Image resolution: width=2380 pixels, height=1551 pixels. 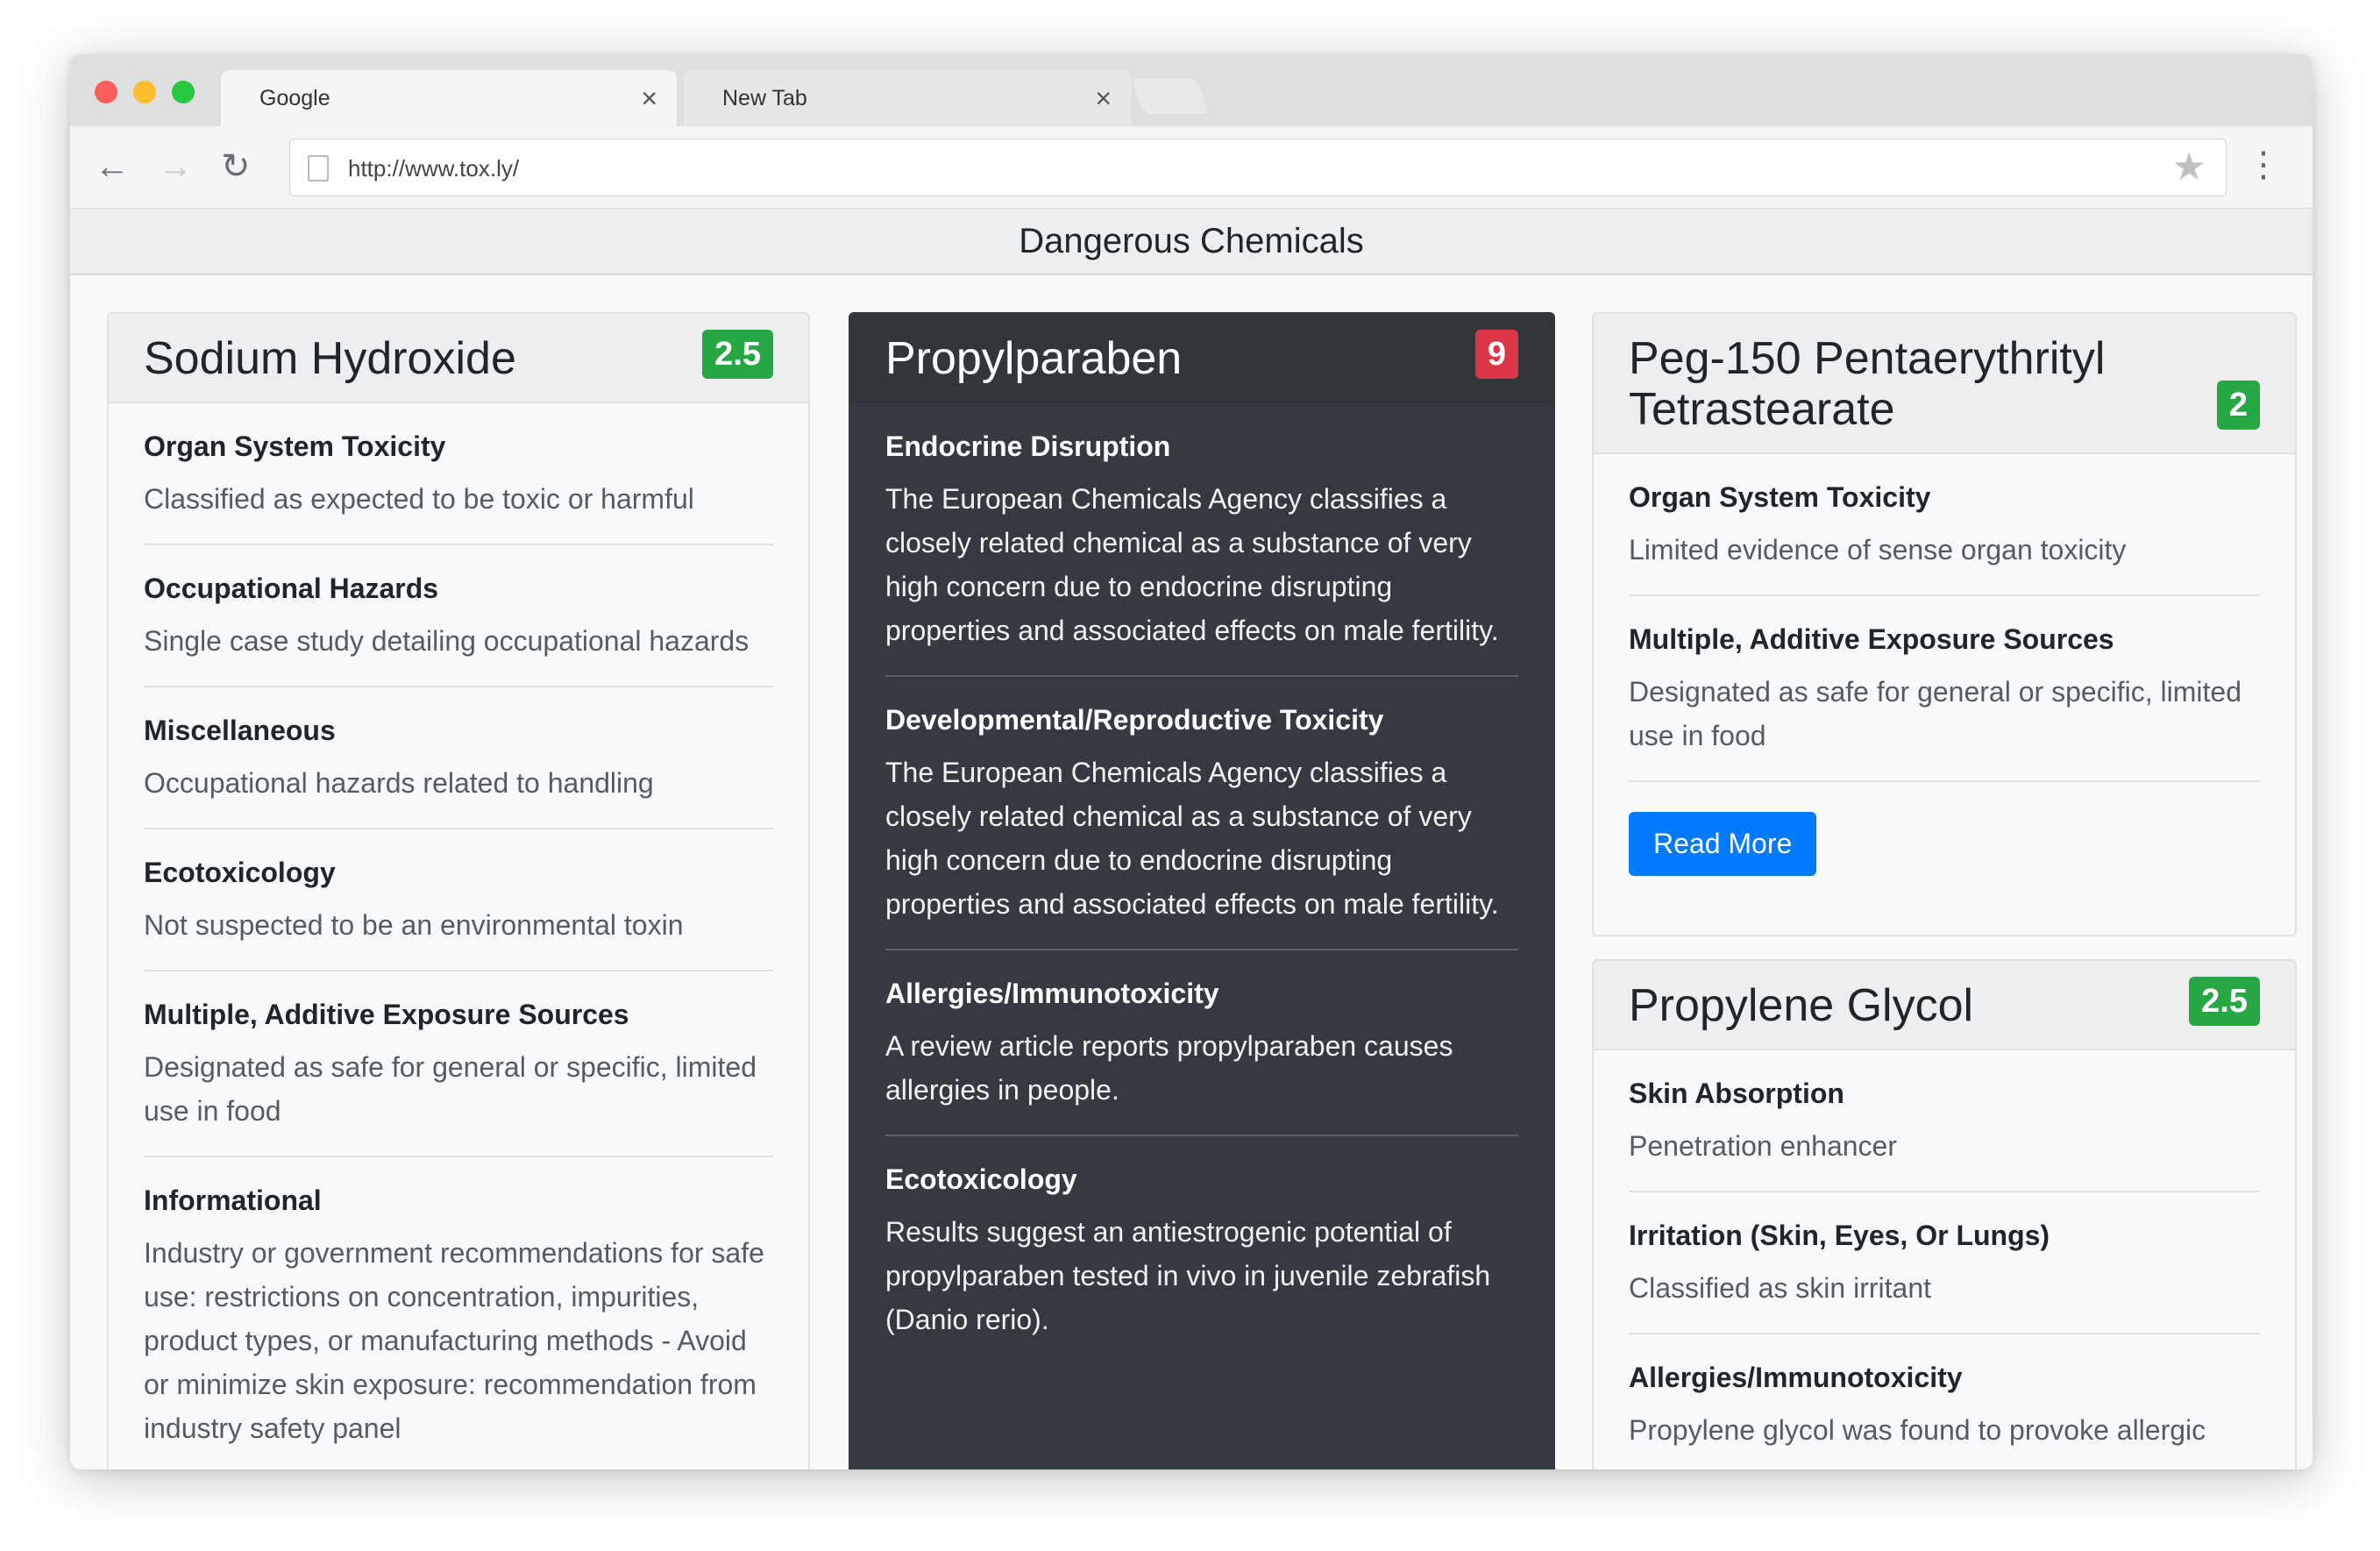 What do you see at coordinates (2263, 165) in the screenshot?
I see `kebab-menu-icon: ⋮` at bounding box center [2263, 165].